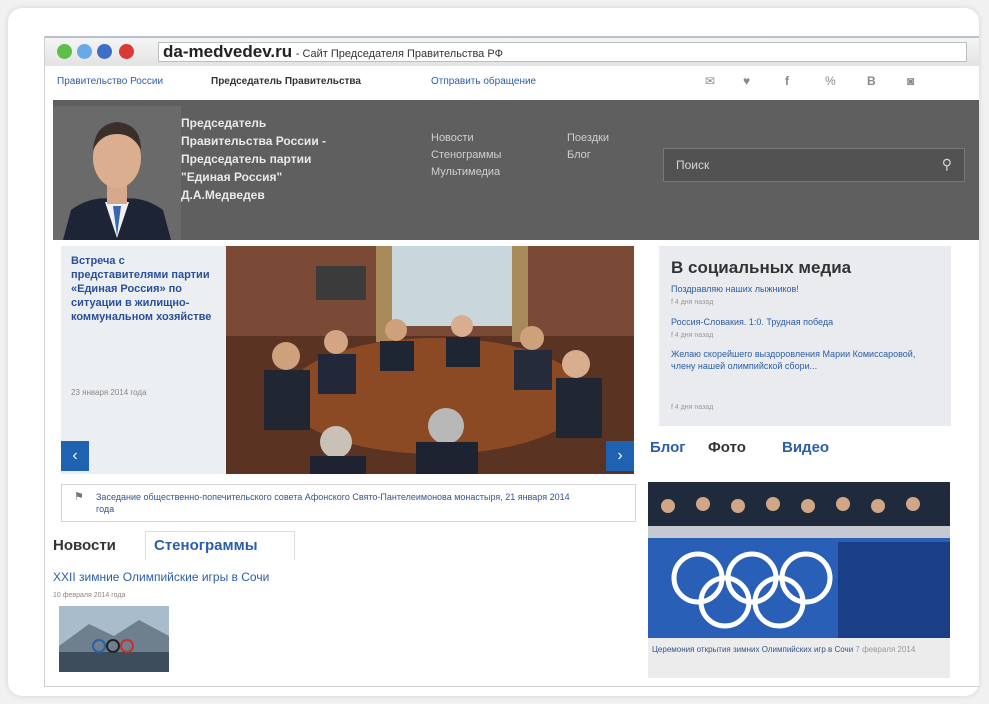  Describe the element at coordinates (224, 123) in the screenshot. I see `header-title-line: Председатель` at that location.